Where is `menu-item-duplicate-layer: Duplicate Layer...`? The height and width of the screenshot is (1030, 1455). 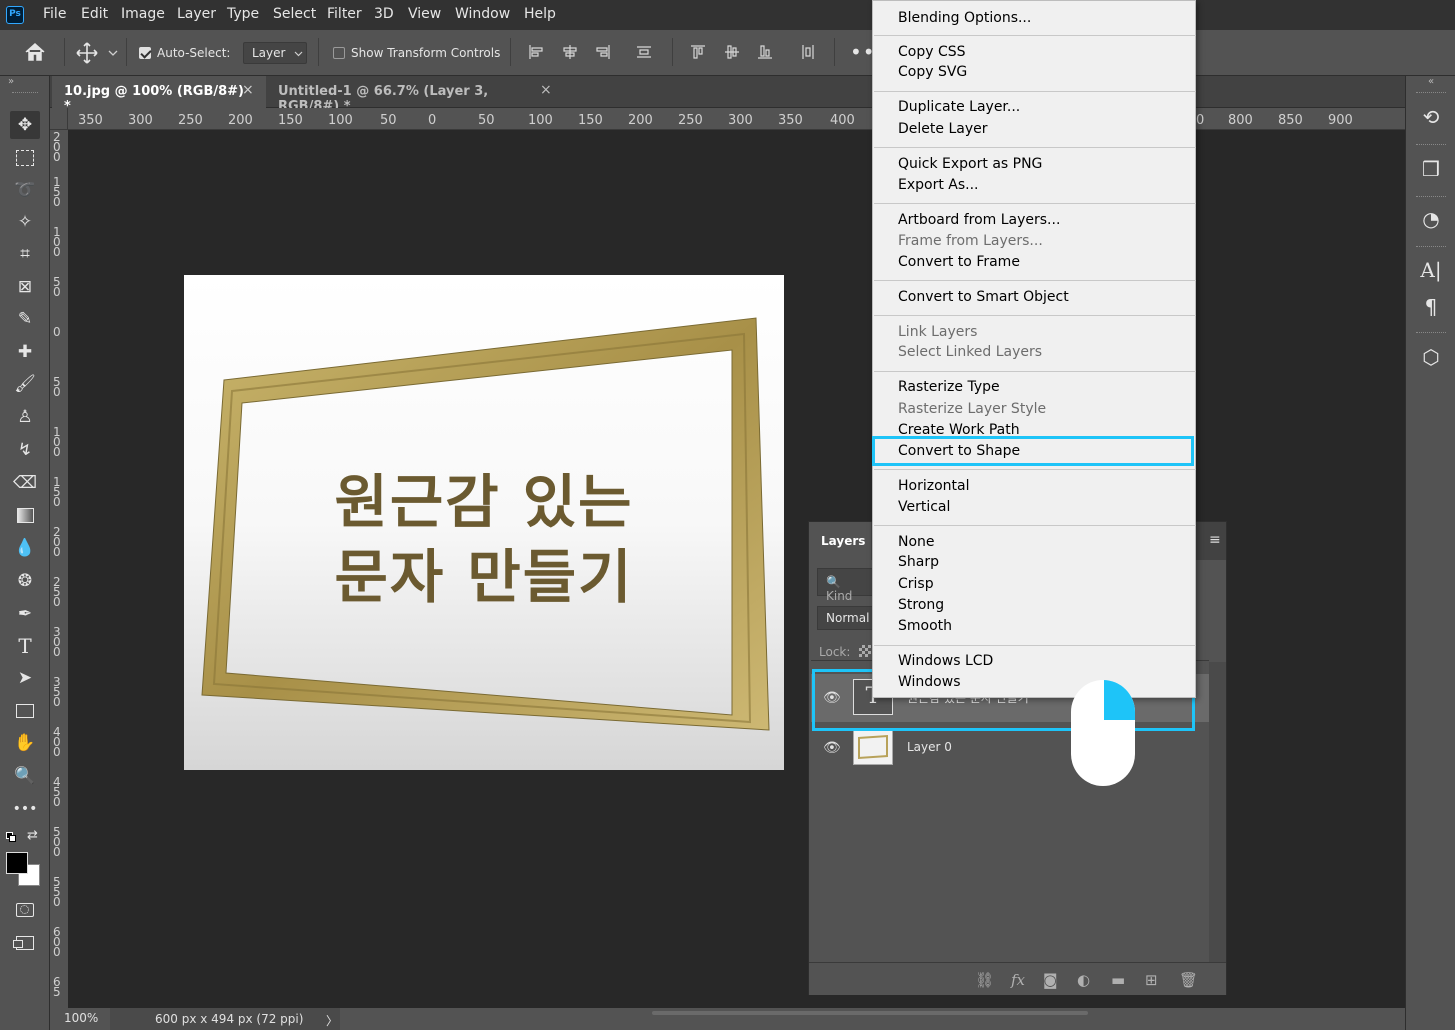 menu-item-duplicate-layer: Duplicate Layer... is located at coordinates (959, 107).